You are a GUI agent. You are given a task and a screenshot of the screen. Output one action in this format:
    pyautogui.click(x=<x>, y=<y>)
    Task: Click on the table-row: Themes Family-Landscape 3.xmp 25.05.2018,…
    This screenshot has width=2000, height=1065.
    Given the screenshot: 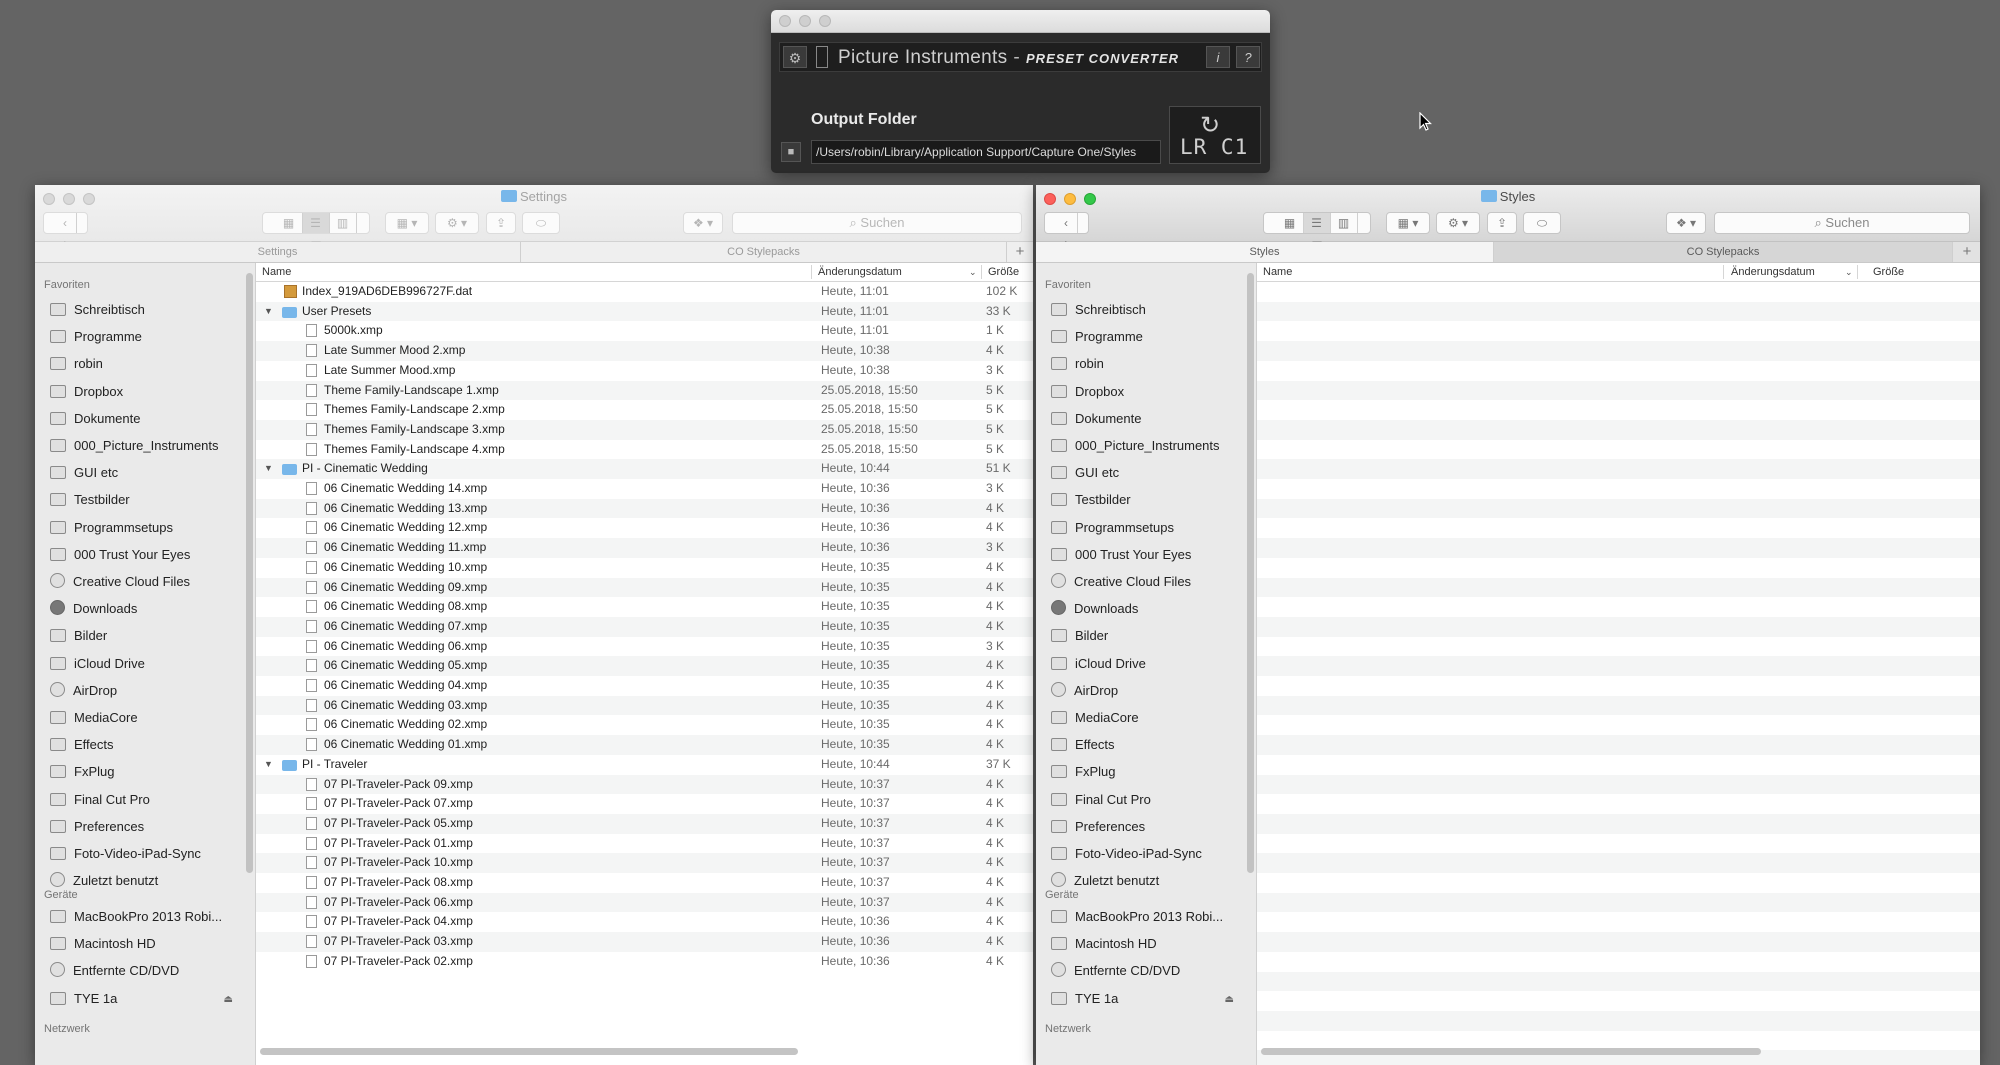 What is the action you would take?
    pyautogui.click(x=644, y=429)
    